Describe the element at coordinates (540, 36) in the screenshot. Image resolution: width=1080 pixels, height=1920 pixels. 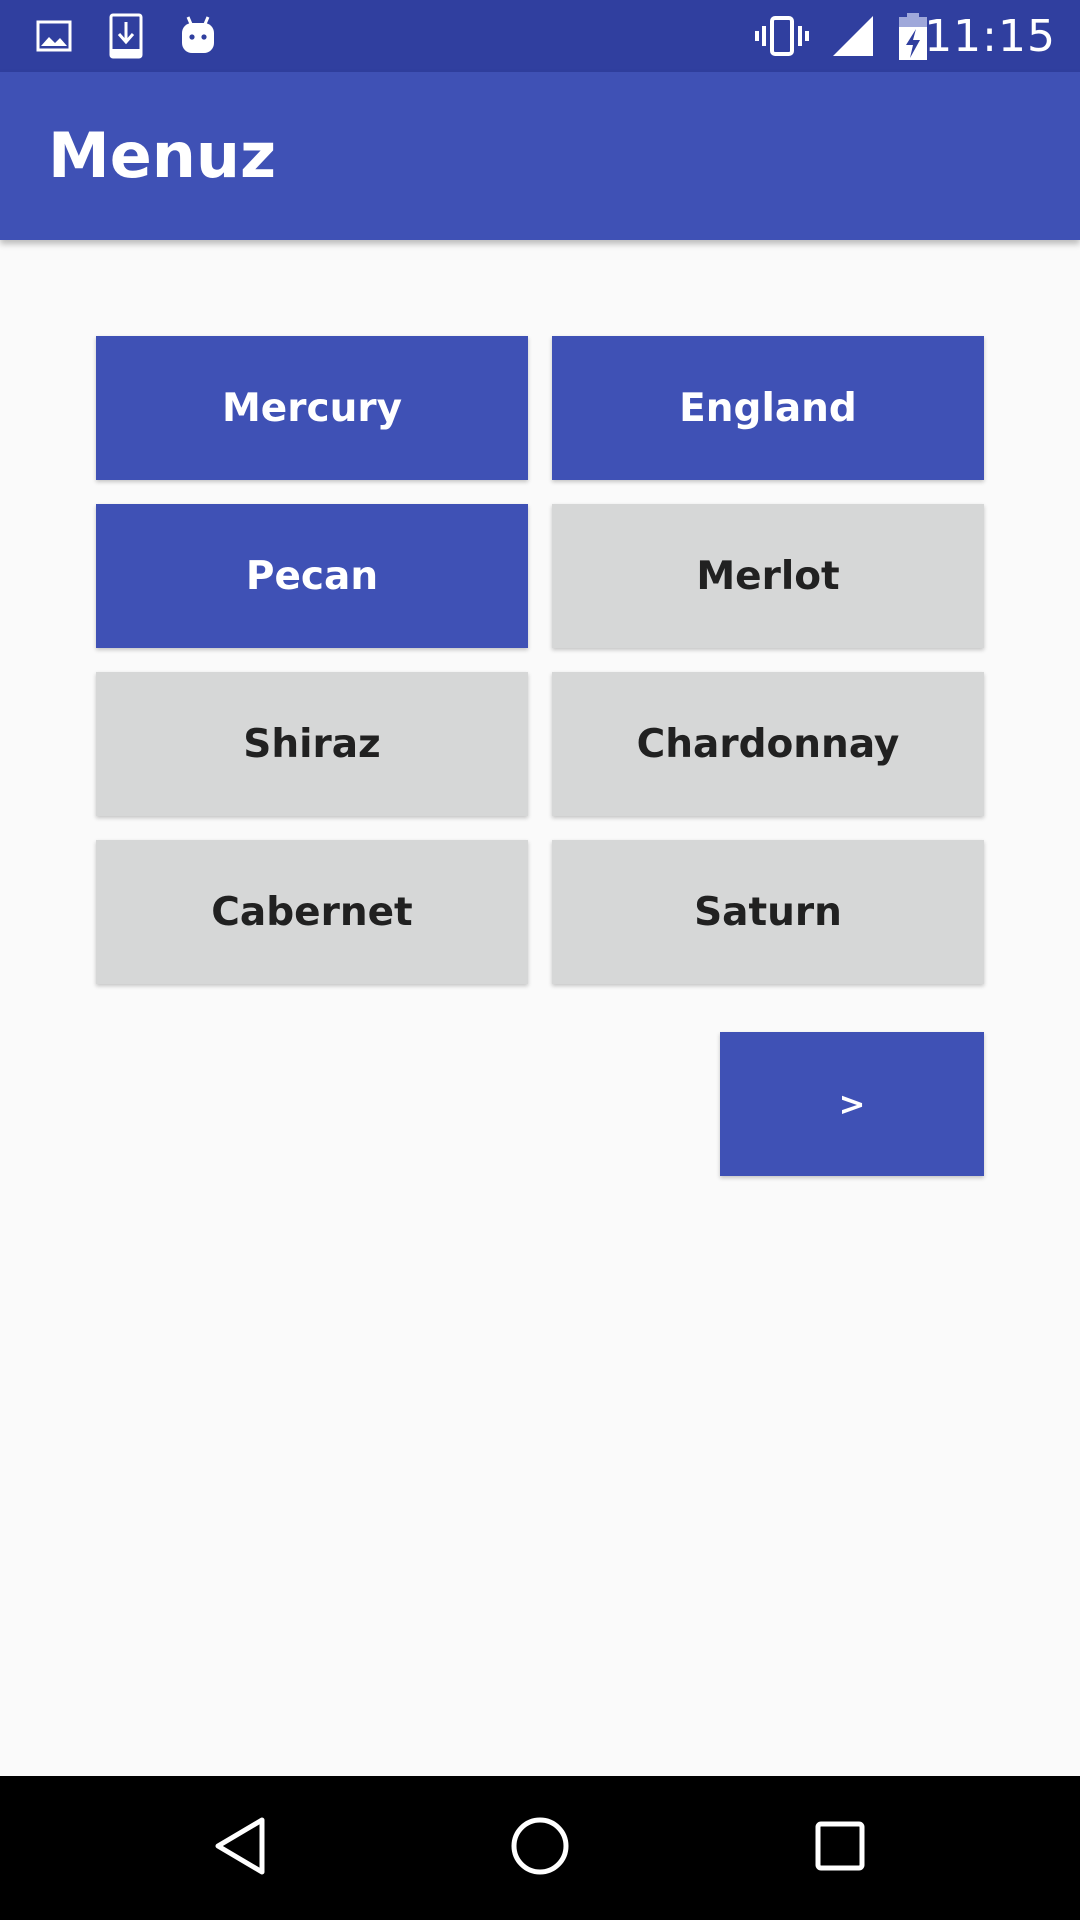
I see `status-bar: 11:15` at that location.